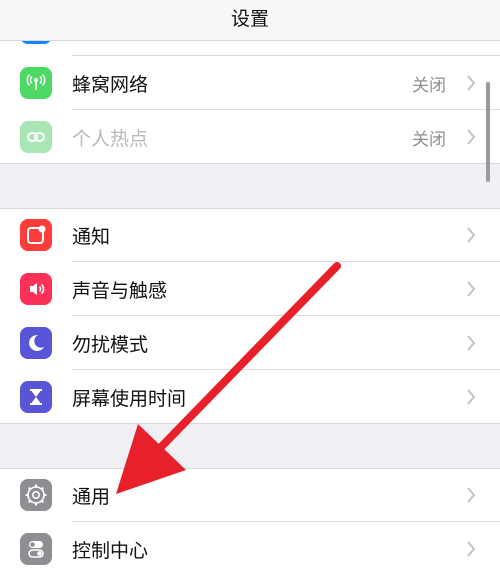 The height and width of the screenshot is (580, 500). I want to click on settings-row-general: 通用, so click(250, 495).